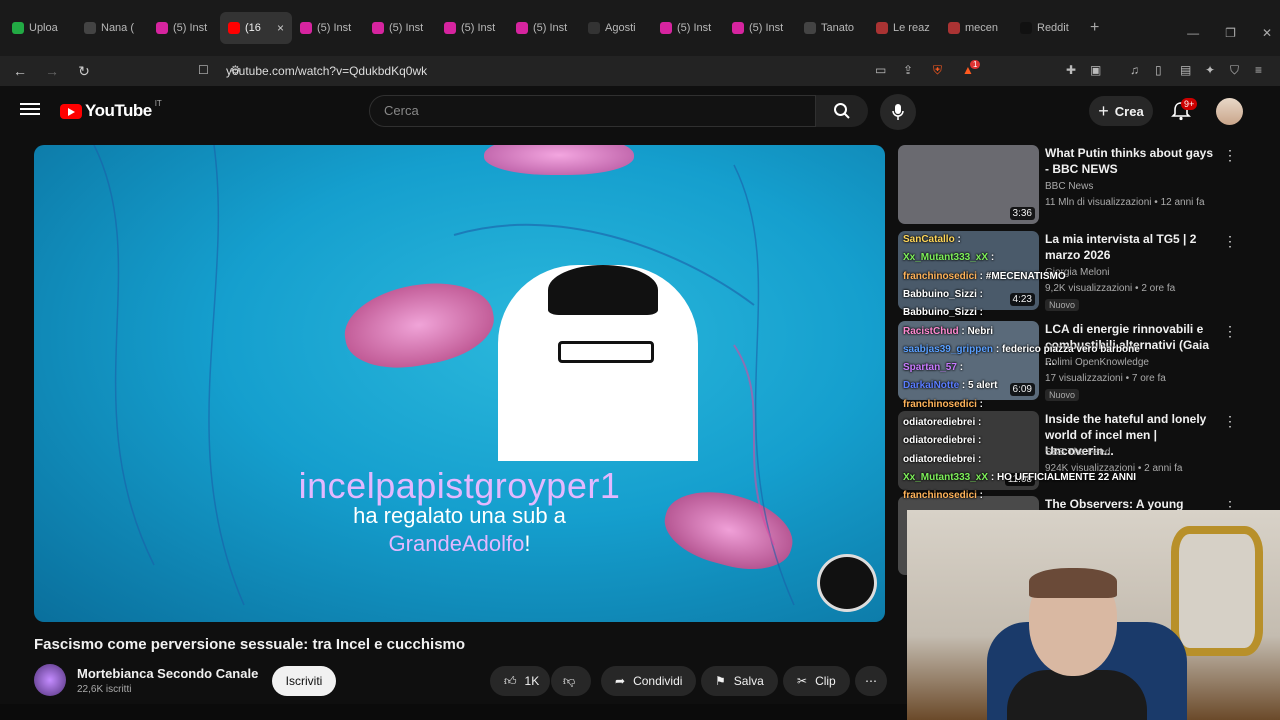 This screenshot has width=1280, height=720. Describe the element at coordinates (520, 681) in the screenshot. I see `like-button: 👍︎ 1K` at that location.